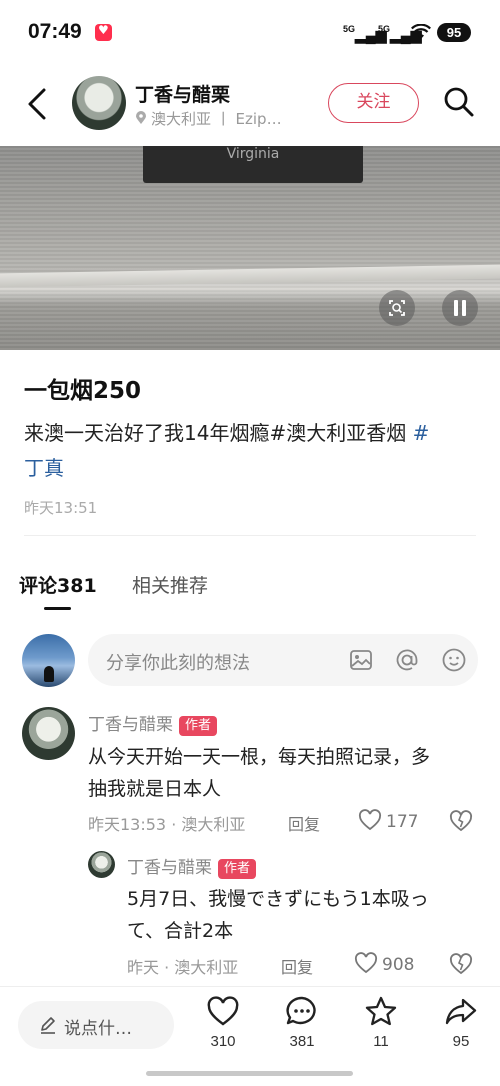 The image size is (500, 1086). I want to click on post-hashtag: 丁真, so click(44, 468).